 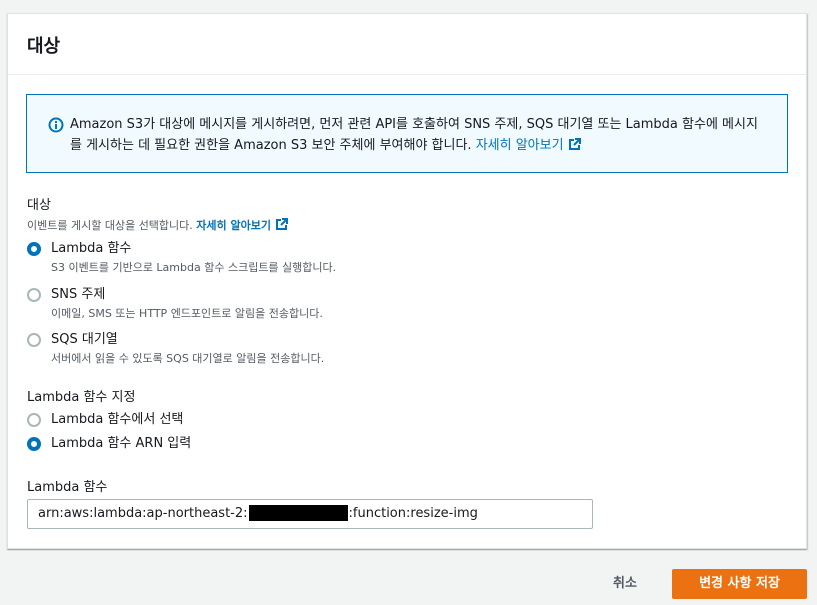 I want to click on destination-learn-more-label: 자세히 알아보기, so click(x=233, y=225).